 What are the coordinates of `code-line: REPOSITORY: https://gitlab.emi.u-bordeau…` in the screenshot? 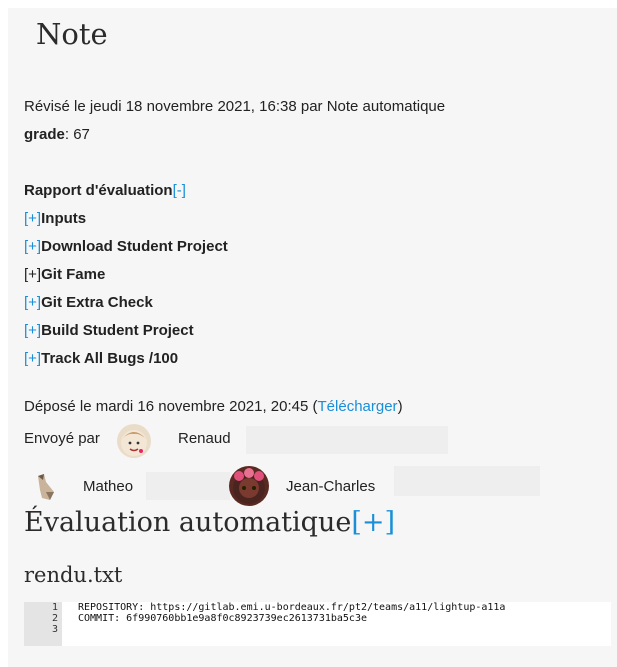 It's located at (292, 607).